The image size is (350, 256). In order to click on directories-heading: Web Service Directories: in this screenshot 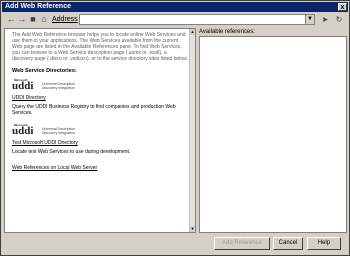, I will do `click(44, 71)`.